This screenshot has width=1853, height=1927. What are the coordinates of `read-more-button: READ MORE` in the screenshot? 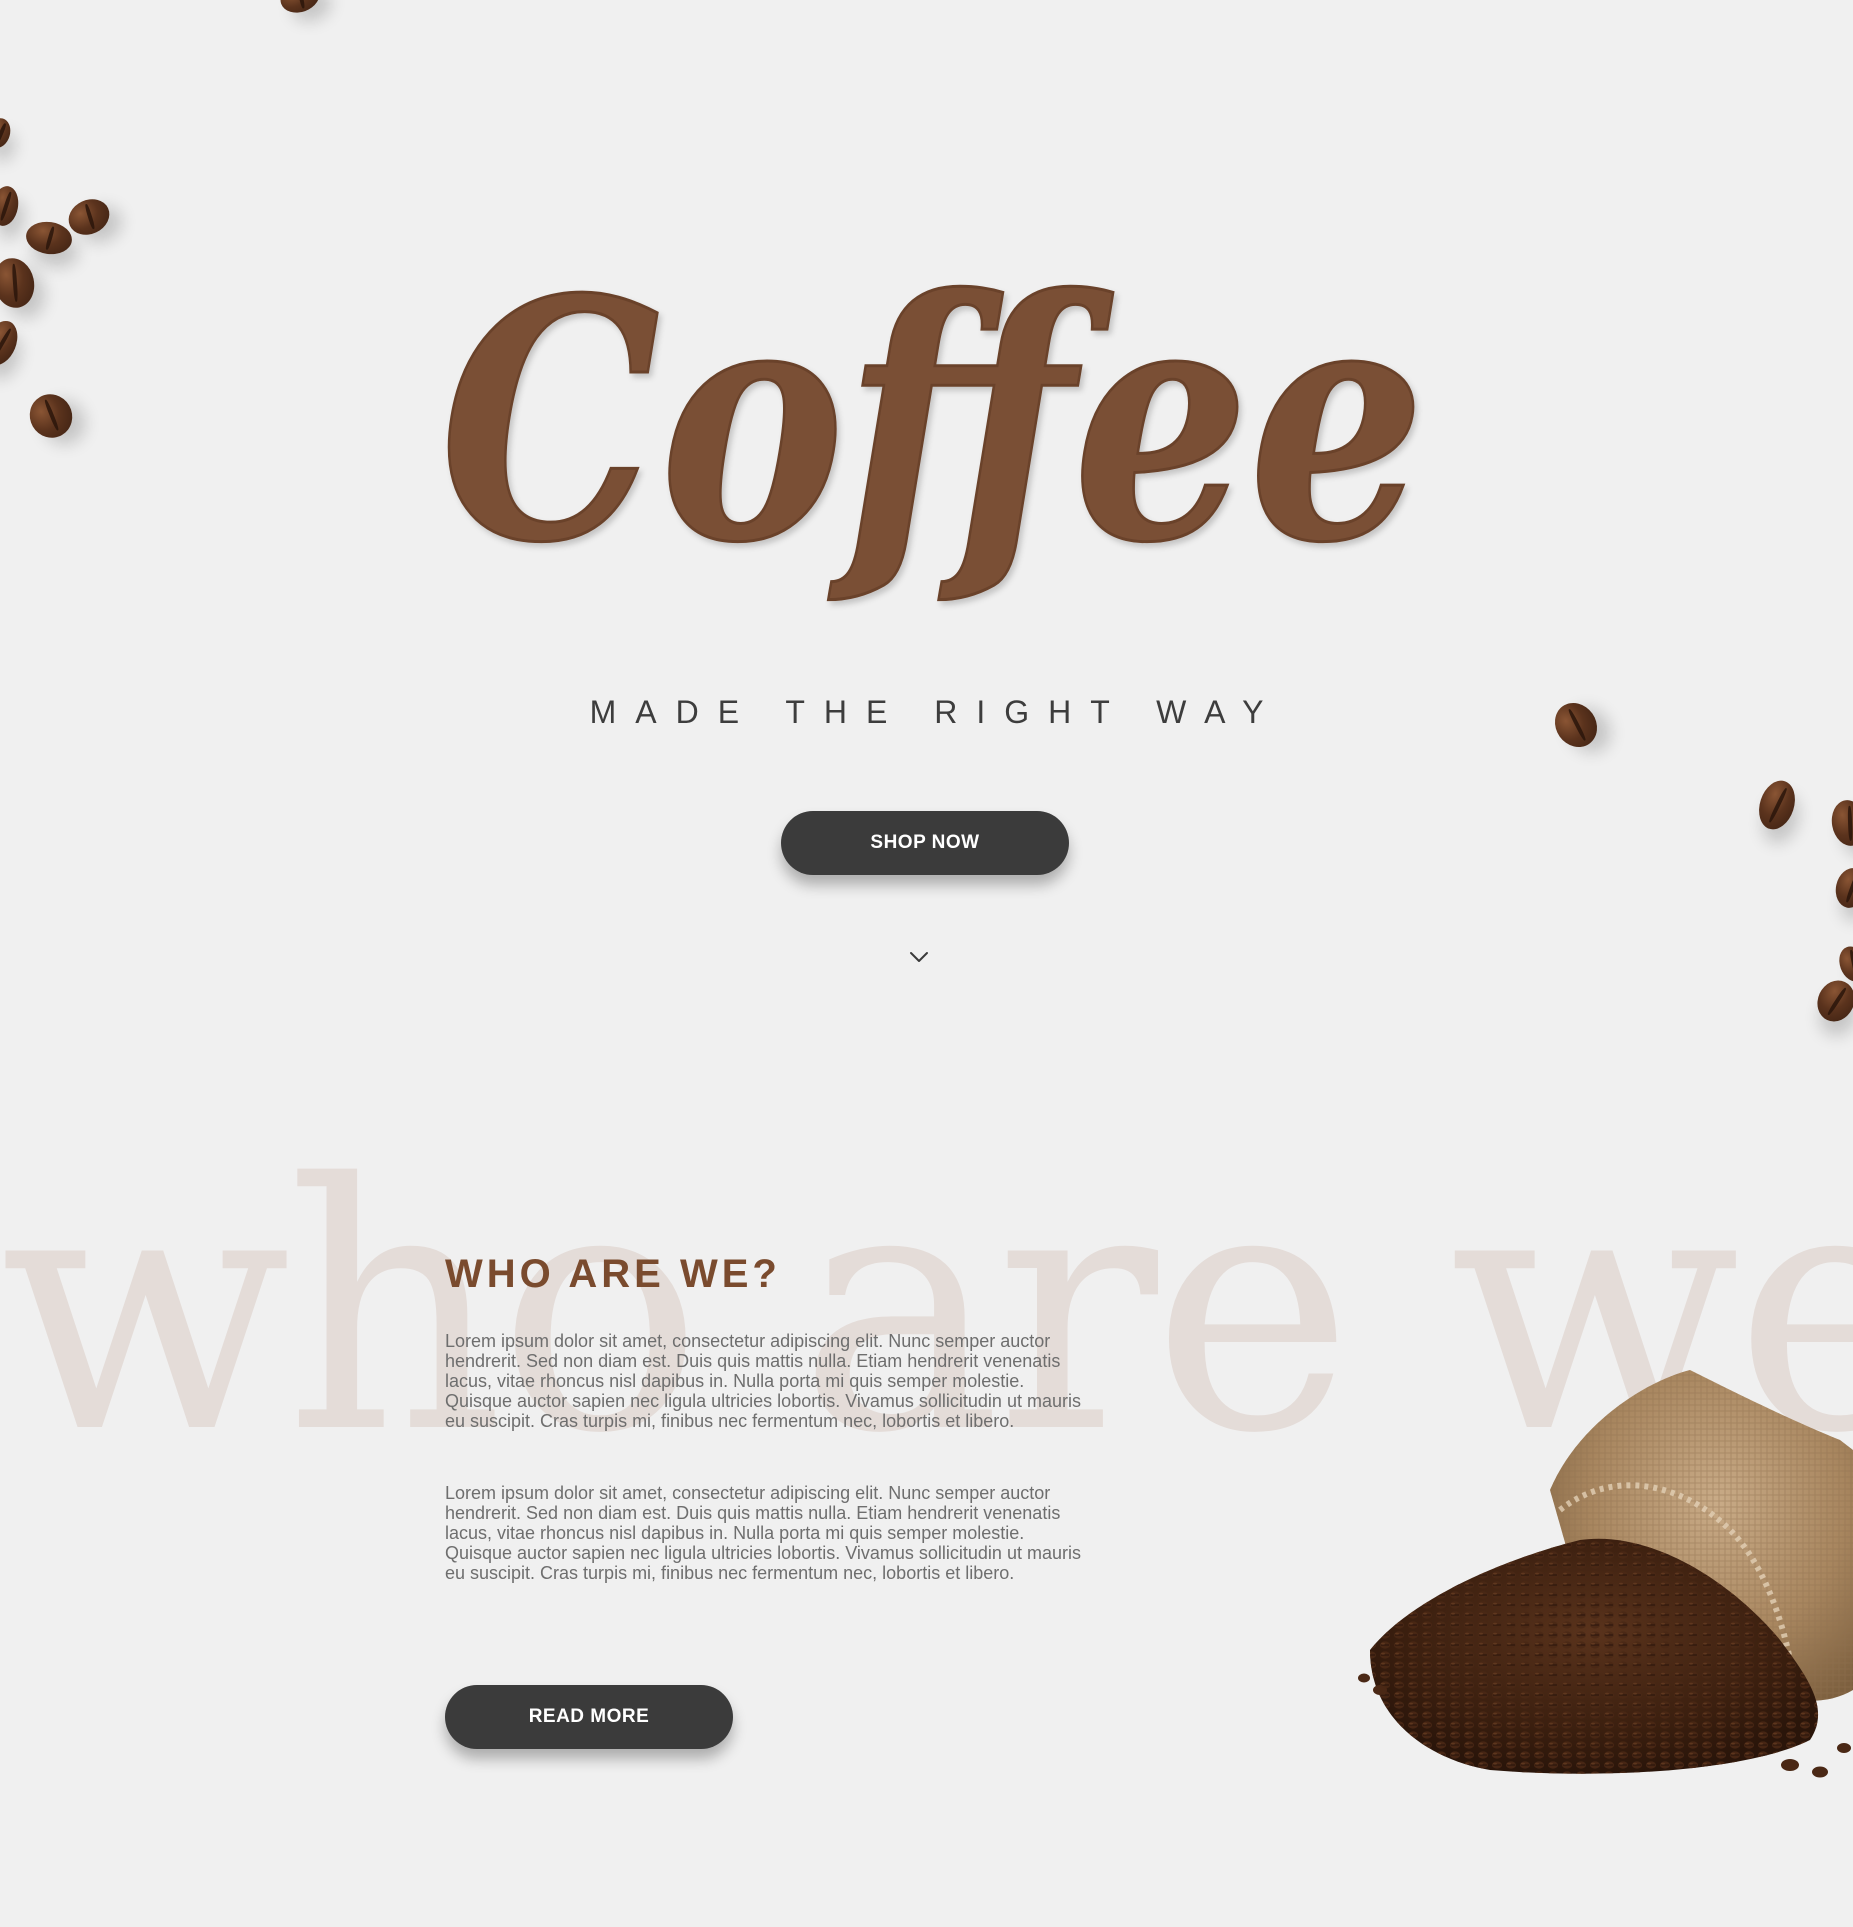 It's located at (589, 1717).